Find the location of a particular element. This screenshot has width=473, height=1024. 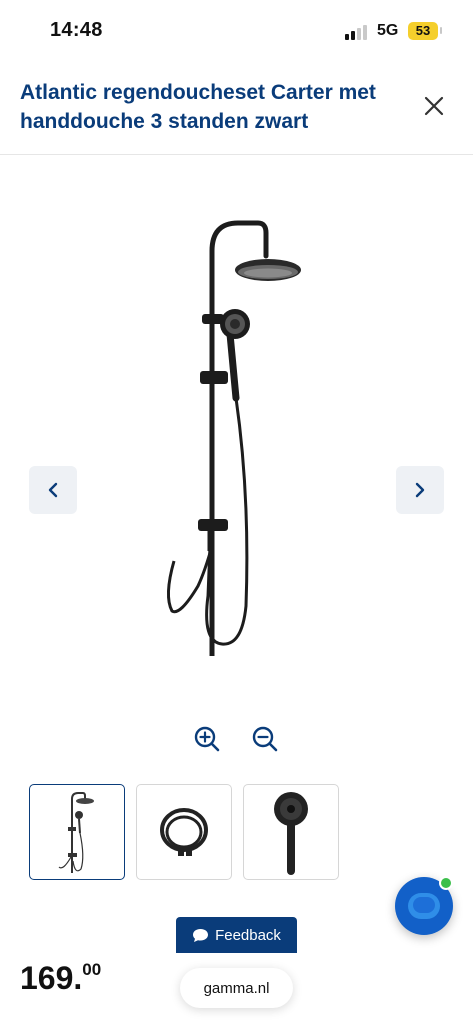

close-button is located at coordinates (434, 106).